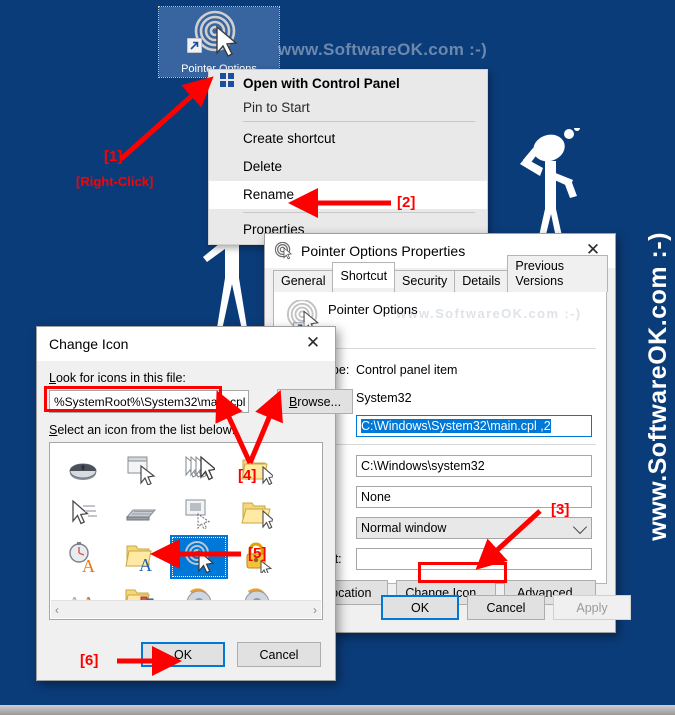  I want to click on close-icon: ✕, so click(313, 343).